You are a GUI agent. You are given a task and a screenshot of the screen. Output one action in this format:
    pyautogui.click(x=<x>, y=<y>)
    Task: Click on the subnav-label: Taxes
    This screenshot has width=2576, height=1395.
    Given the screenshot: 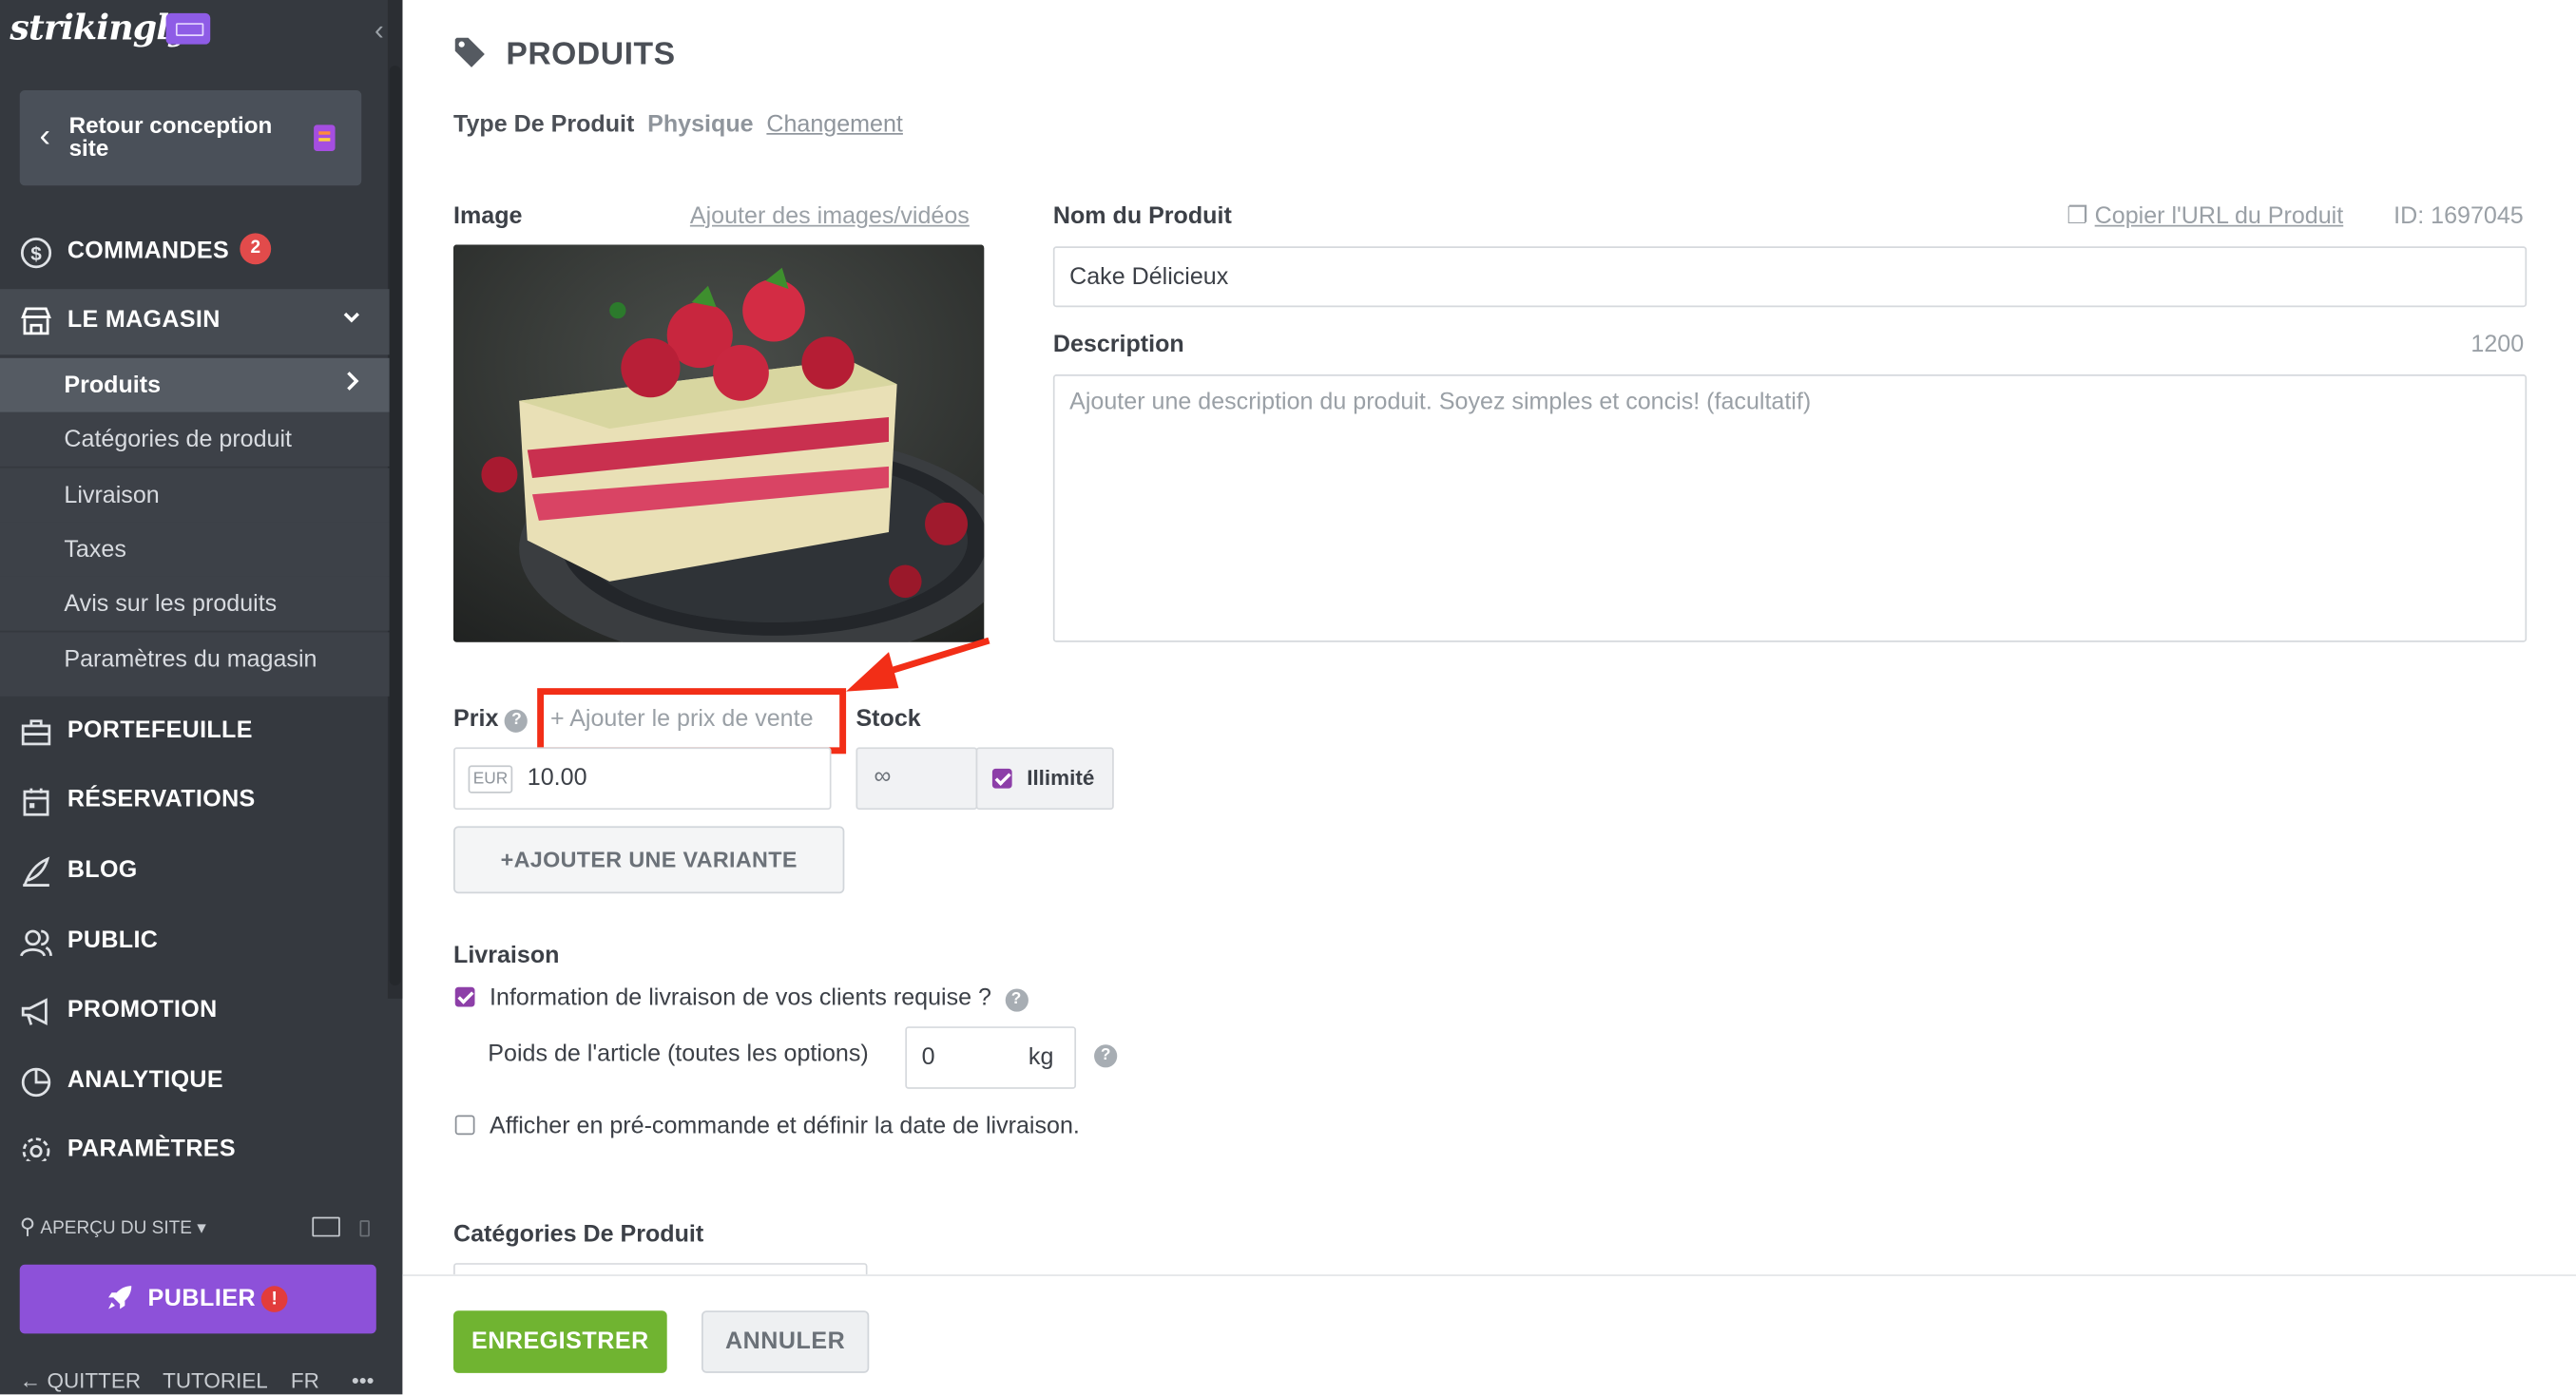 What is the action you would take?
    pyautogui.click(x=95, y=551)
    